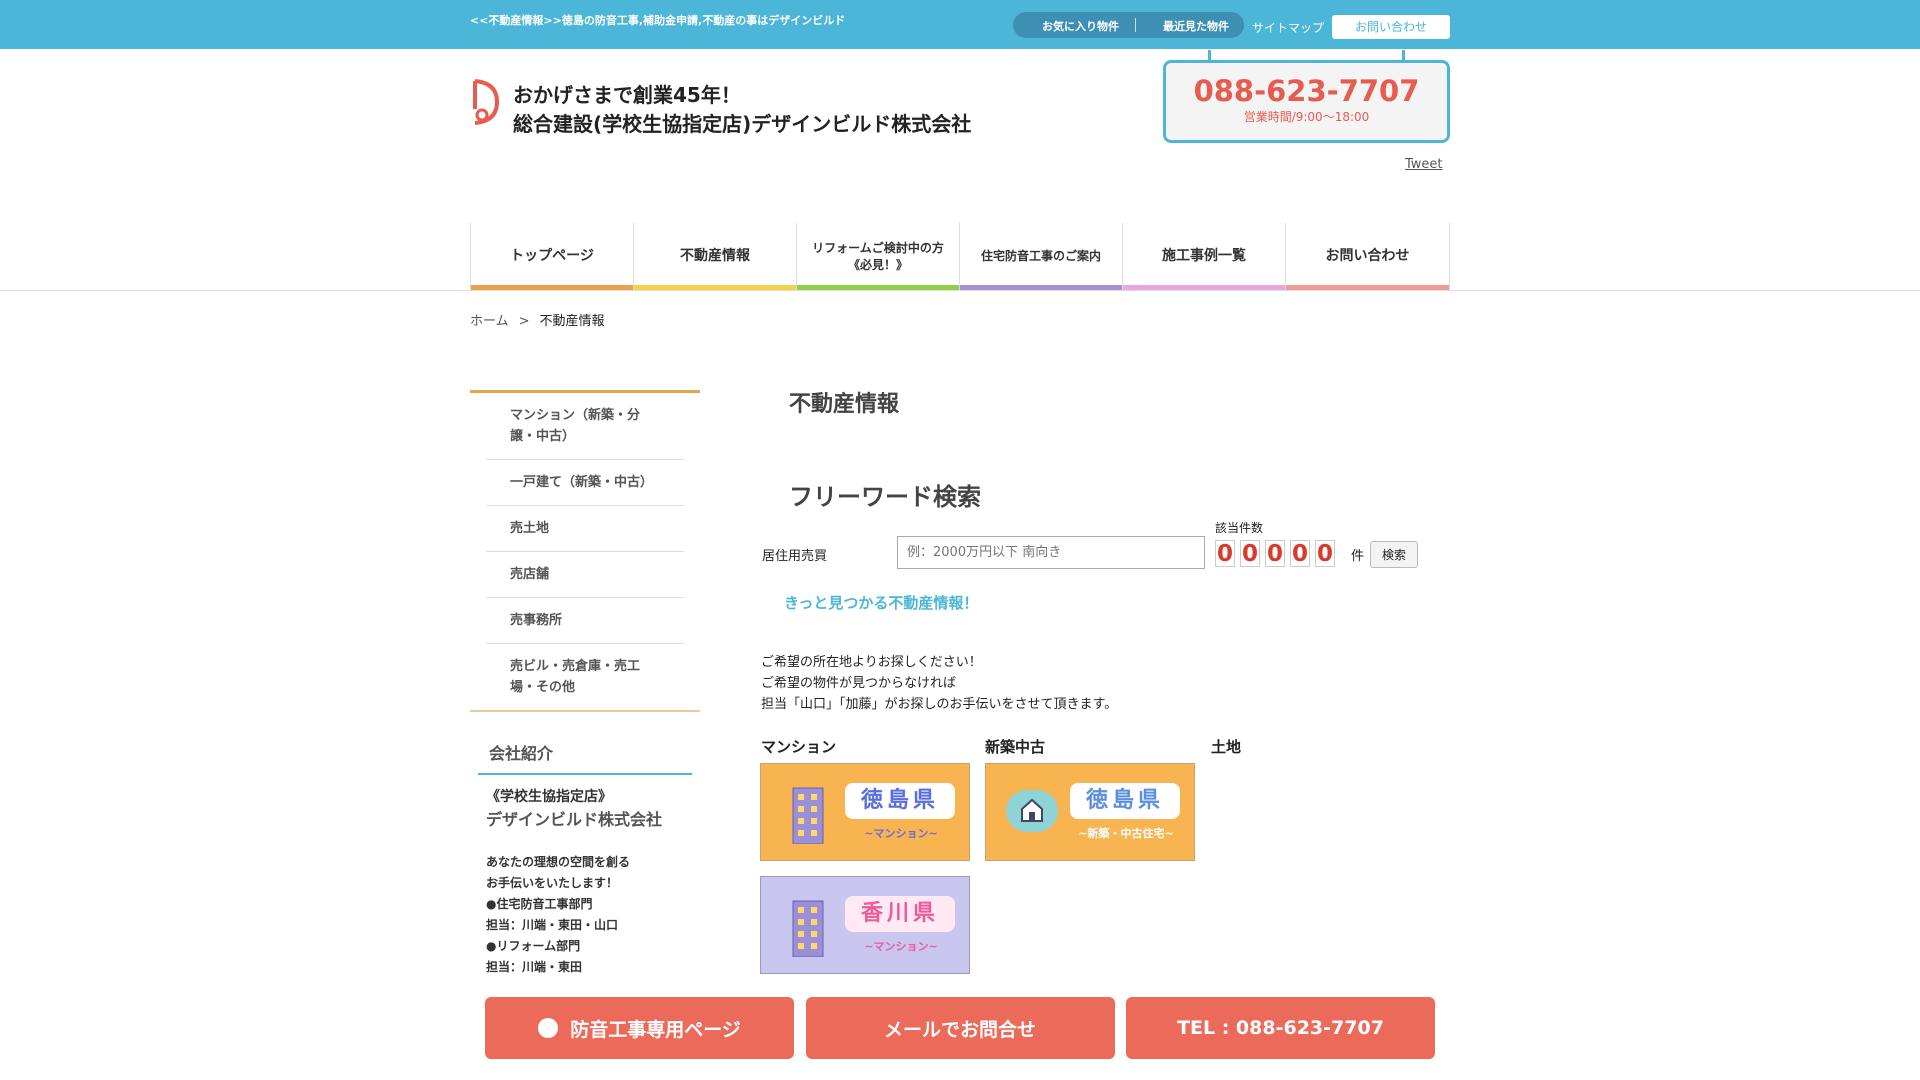  Describe the element at coordinates (871, 662) in the screenshot. I see `intro-line: ご希望の所在地よりお探しください！` at that location.